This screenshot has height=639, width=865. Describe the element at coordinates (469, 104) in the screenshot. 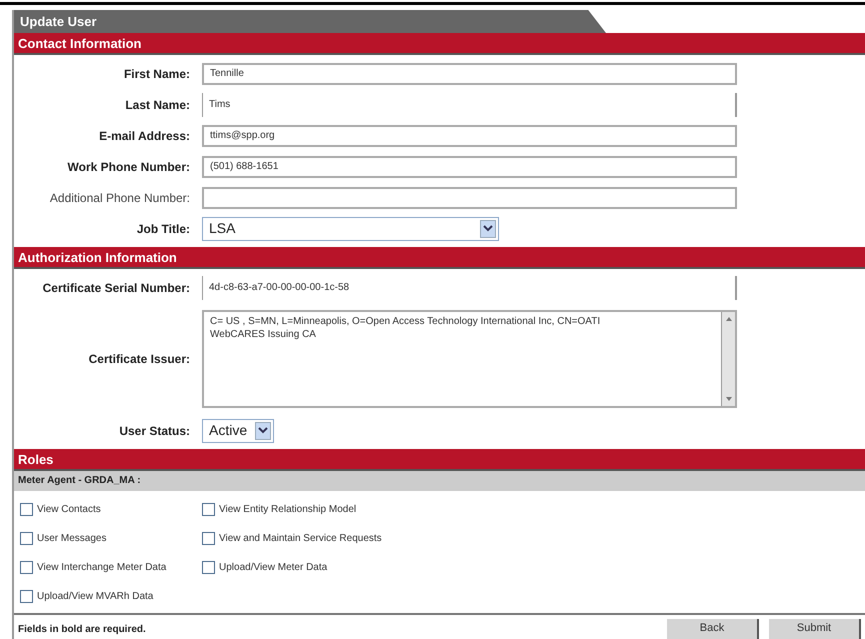

I see `read-only-field: Tims` at that location.